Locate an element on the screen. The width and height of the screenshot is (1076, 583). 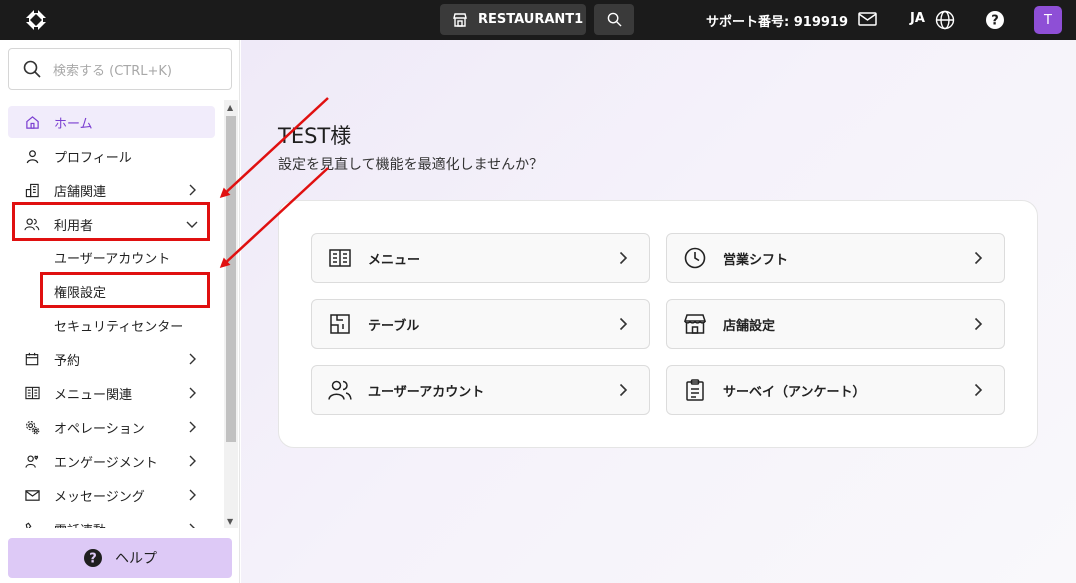
support-number: サポート番号: 919919 is located at coordinates (777, 22).